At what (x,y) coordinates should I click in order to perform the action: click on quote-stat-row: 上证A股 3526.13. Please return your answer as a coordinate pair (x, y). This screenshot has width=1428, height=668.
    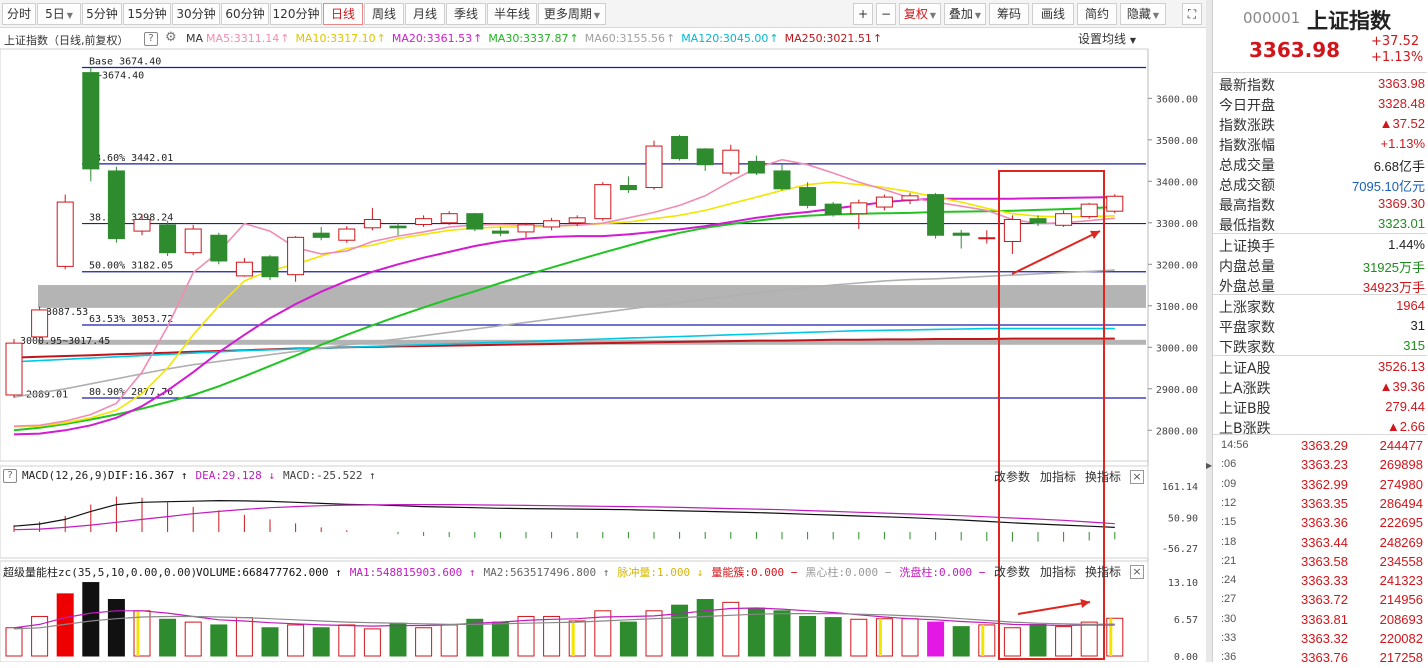
    Looking at the image, I should click on (1320, 367).